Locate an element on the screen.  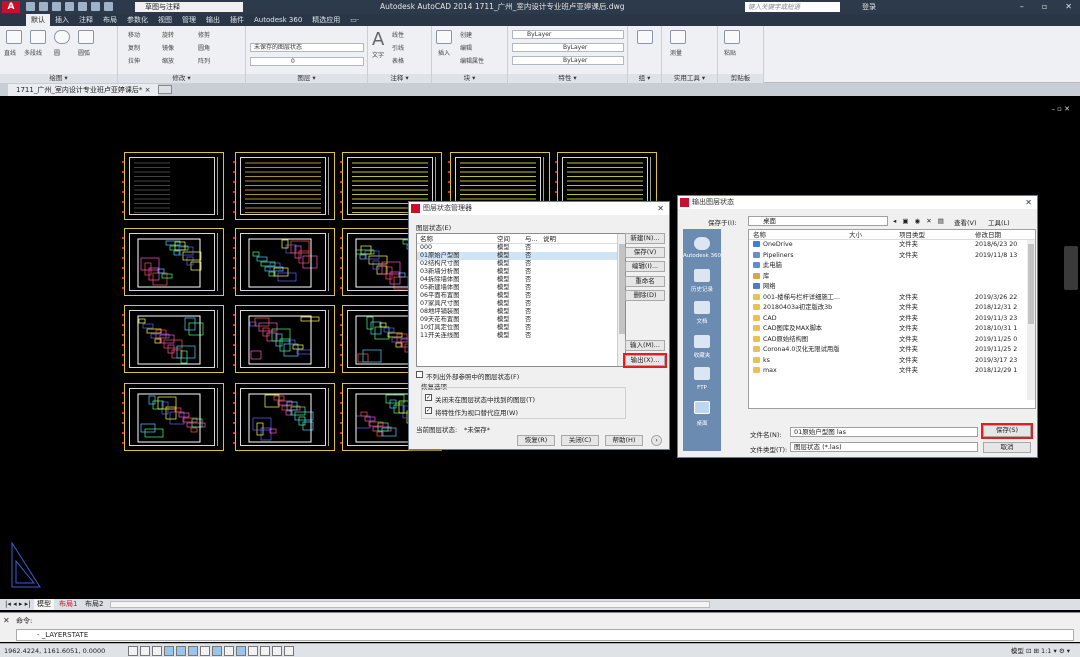
tab-output: 输出 is located at coordinates (213, 20).